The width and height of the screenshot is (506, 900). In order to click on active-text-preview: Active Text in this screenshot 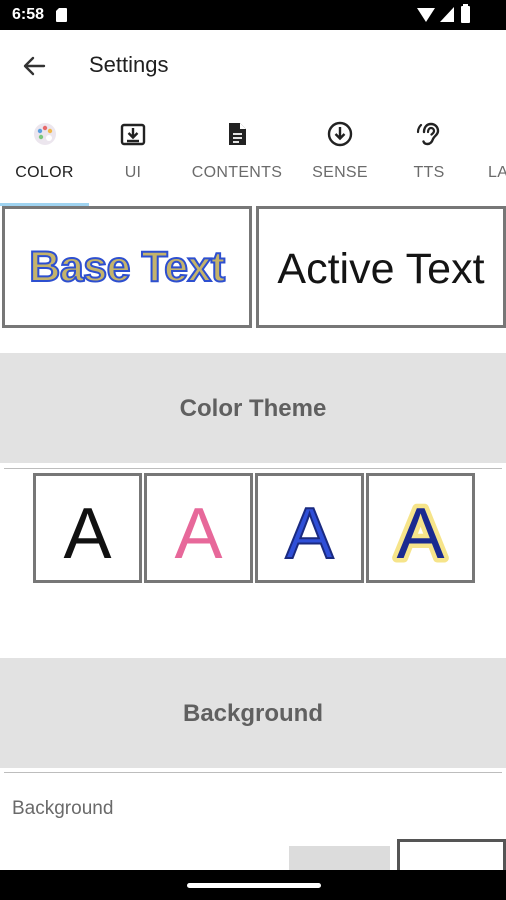, I will do `click(381, 267)`.